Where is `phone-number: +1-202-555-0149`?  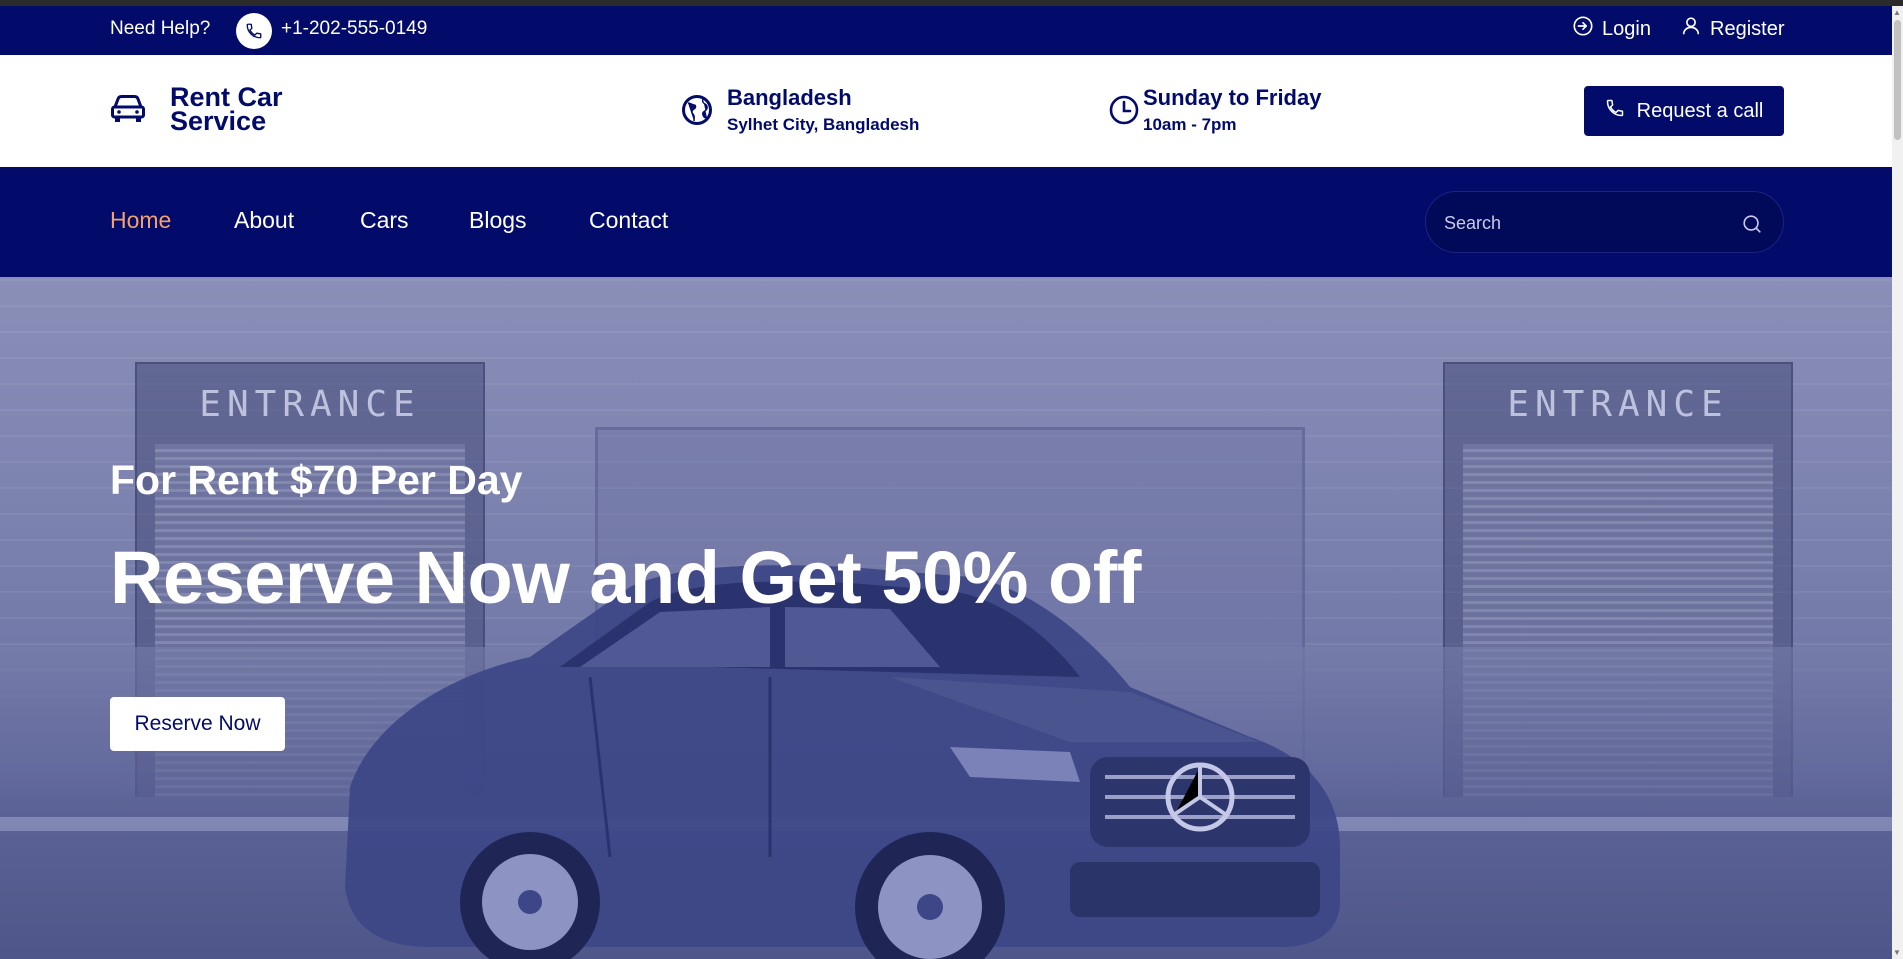
phone-number: +1-202-555-0149 is located at coordinates (354, 29).